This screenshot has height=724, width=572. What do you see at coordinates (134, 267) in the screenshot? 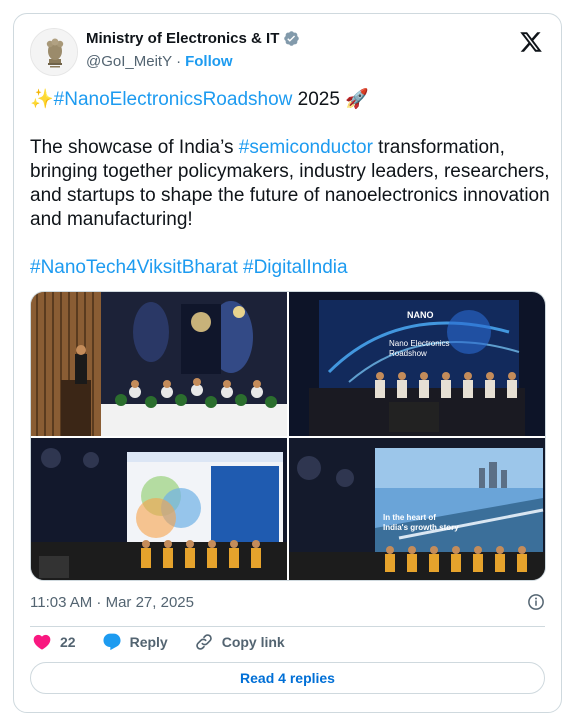
I see `hashtag-nanotech4viksitbharat: #NanoTech4ViksitBharat` at bounding box center [134, 267].